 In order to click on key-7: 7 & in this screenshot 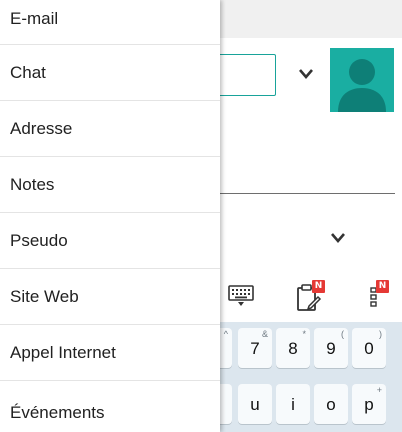, I will do `click(255, 348)`.